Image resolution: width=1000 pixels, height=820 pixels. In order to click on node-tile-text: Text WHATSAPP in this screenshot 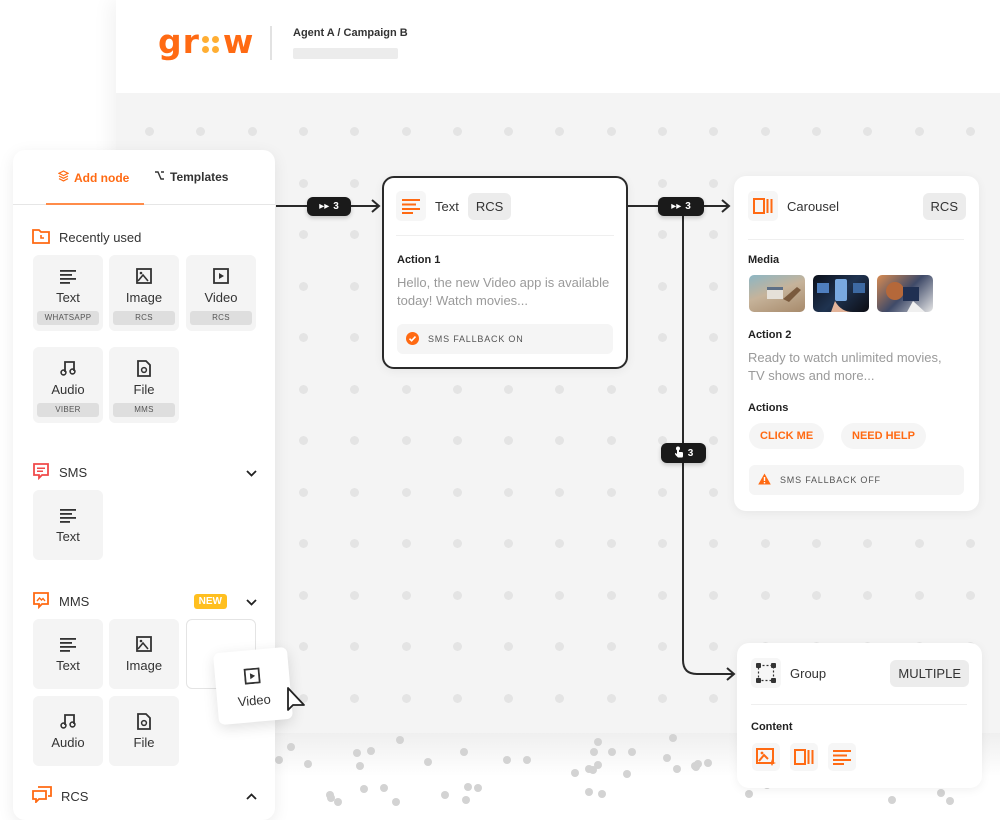, I will do `click(68, 293)`.